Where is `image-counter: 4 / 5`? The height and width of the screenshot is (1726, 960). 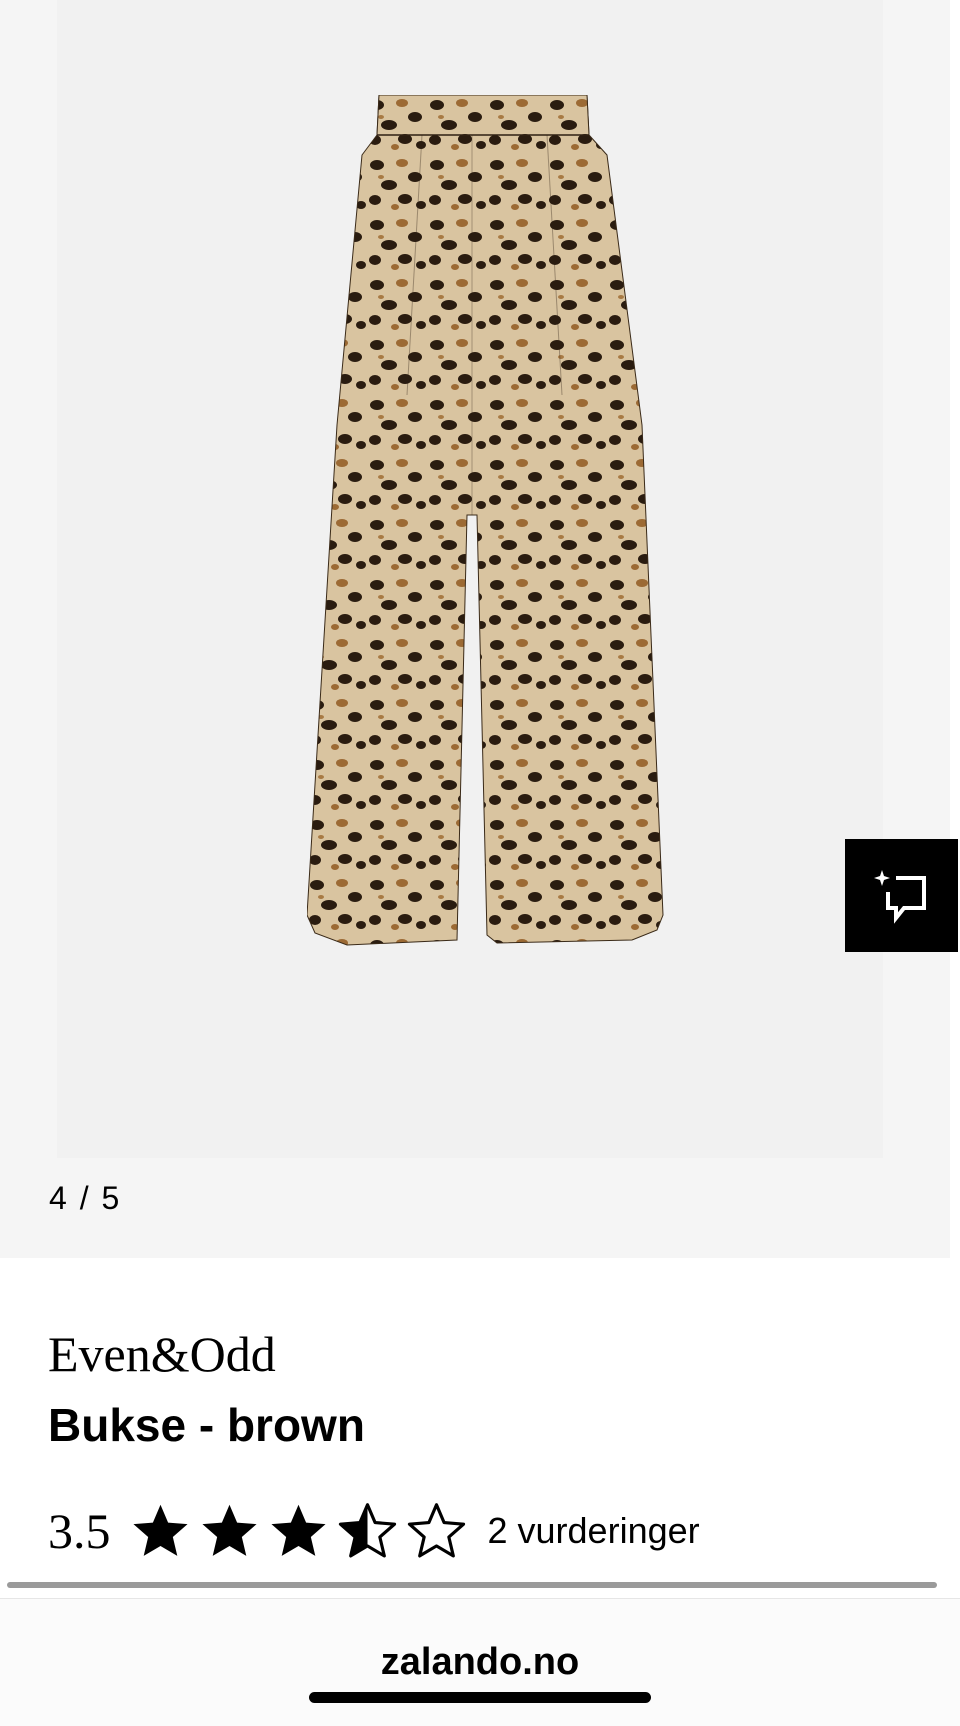 image-counter: 4 / 5 is located at coordinates (85, 1198).